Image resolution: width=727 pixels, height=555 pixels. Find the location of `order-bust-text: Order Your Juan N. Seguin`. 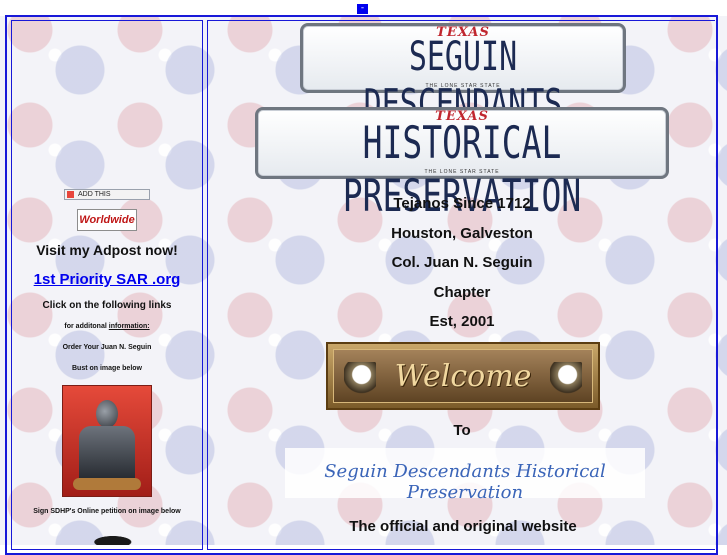

order-bust-text: Order Your Juan N. Seguin is located at coordinates (107, 347).